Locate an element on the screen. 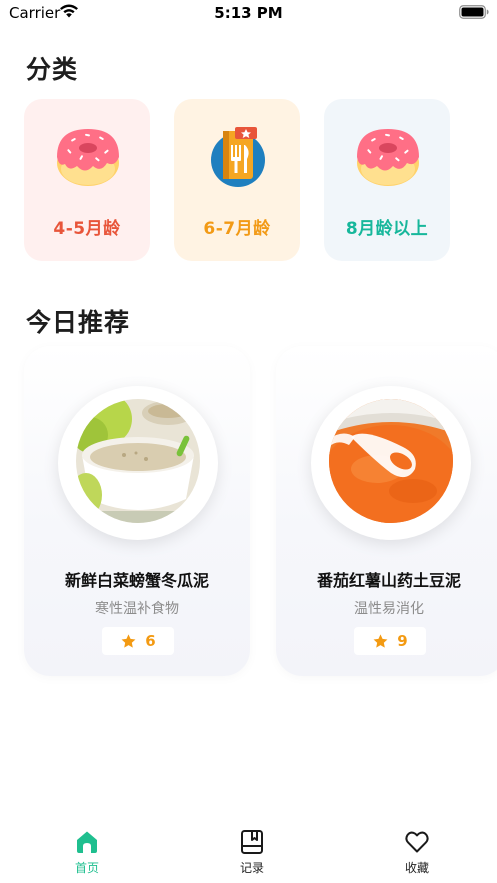  recipe-name: 新鲜白菜螃蟹冬瓜泥 is located at coordinates (136, 580).